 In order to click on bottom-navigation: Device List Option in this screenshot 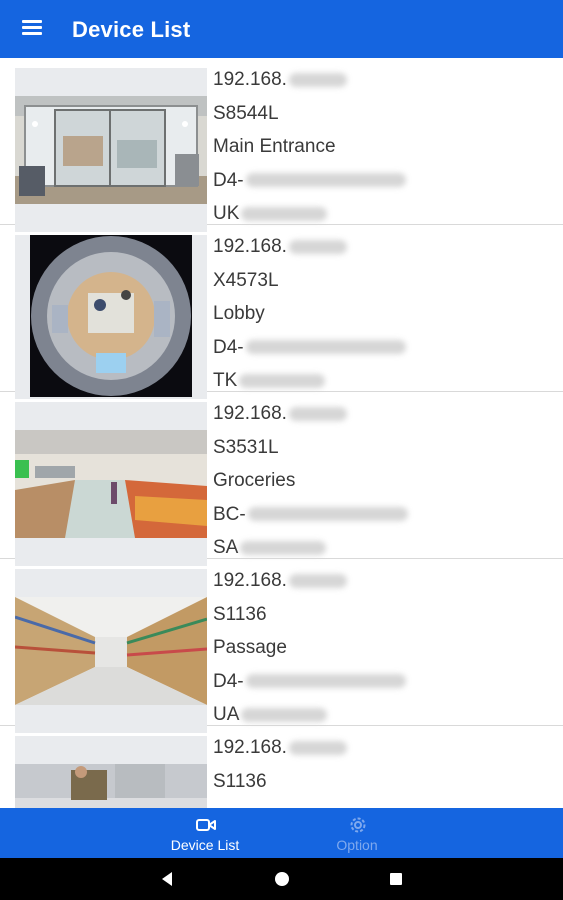, I will do `click(281, 833)`.